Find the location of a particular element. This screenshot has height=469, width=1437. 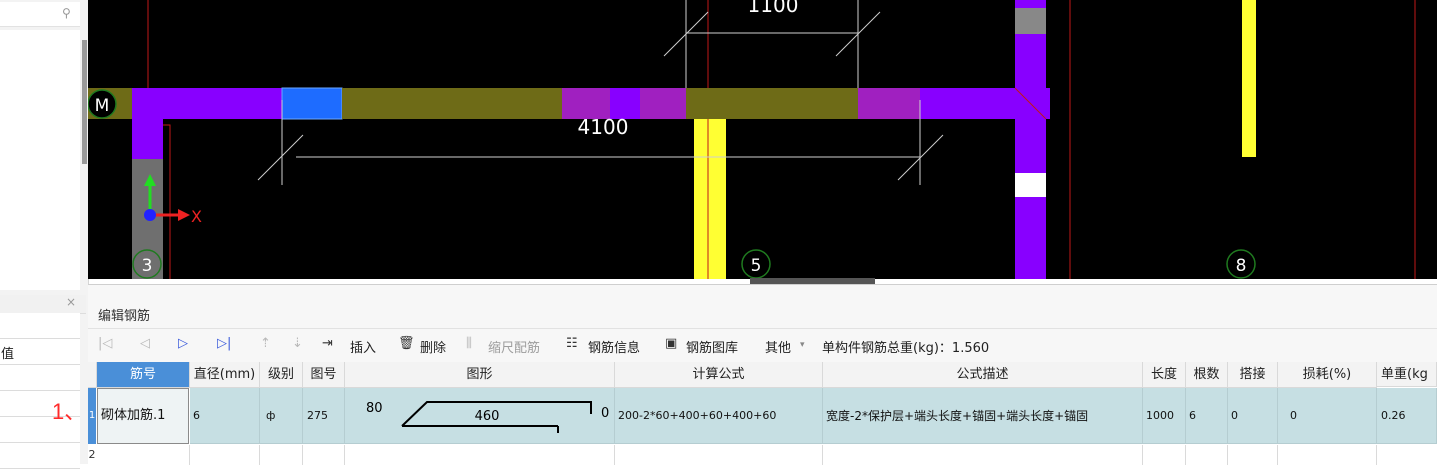

next-record-icon: ▷ is located at coordinates (183, 343).